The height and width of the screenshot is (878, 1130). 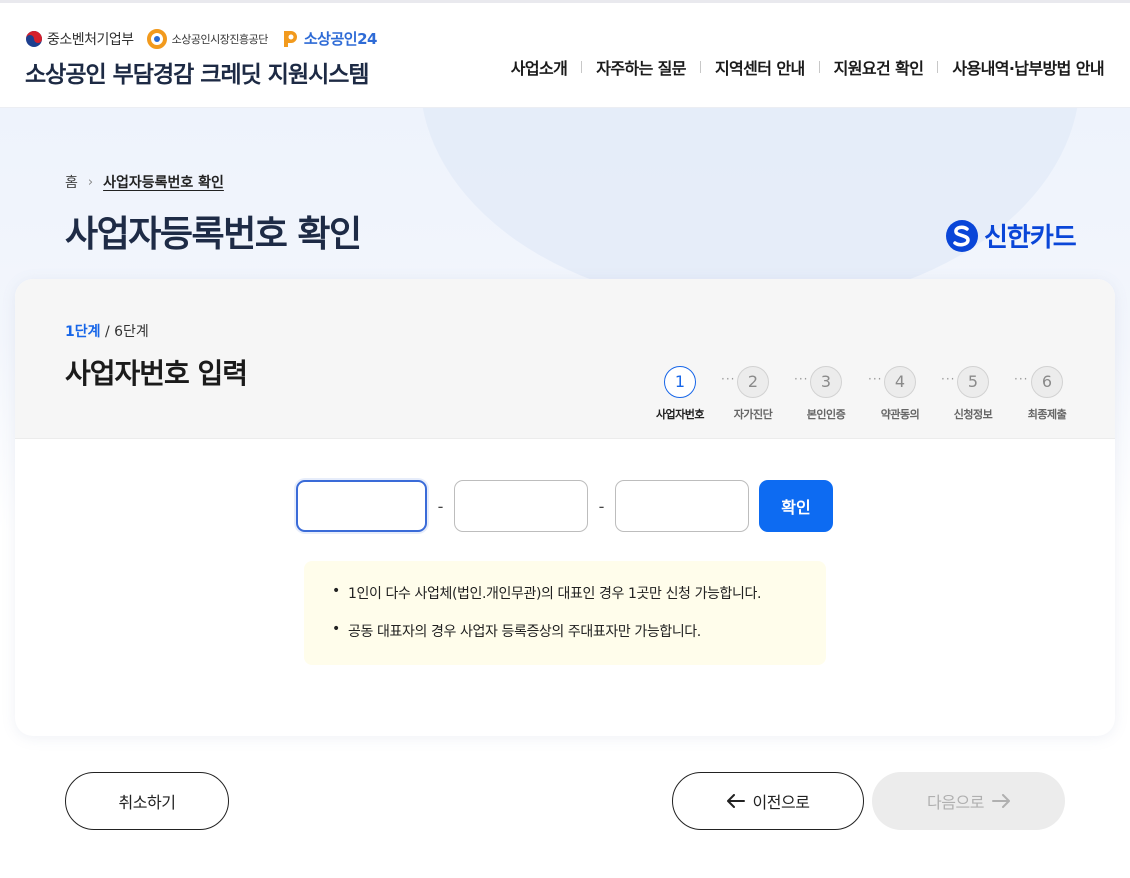 I want to click on cancel-label: 취소하기, so click(x=147, y=802).